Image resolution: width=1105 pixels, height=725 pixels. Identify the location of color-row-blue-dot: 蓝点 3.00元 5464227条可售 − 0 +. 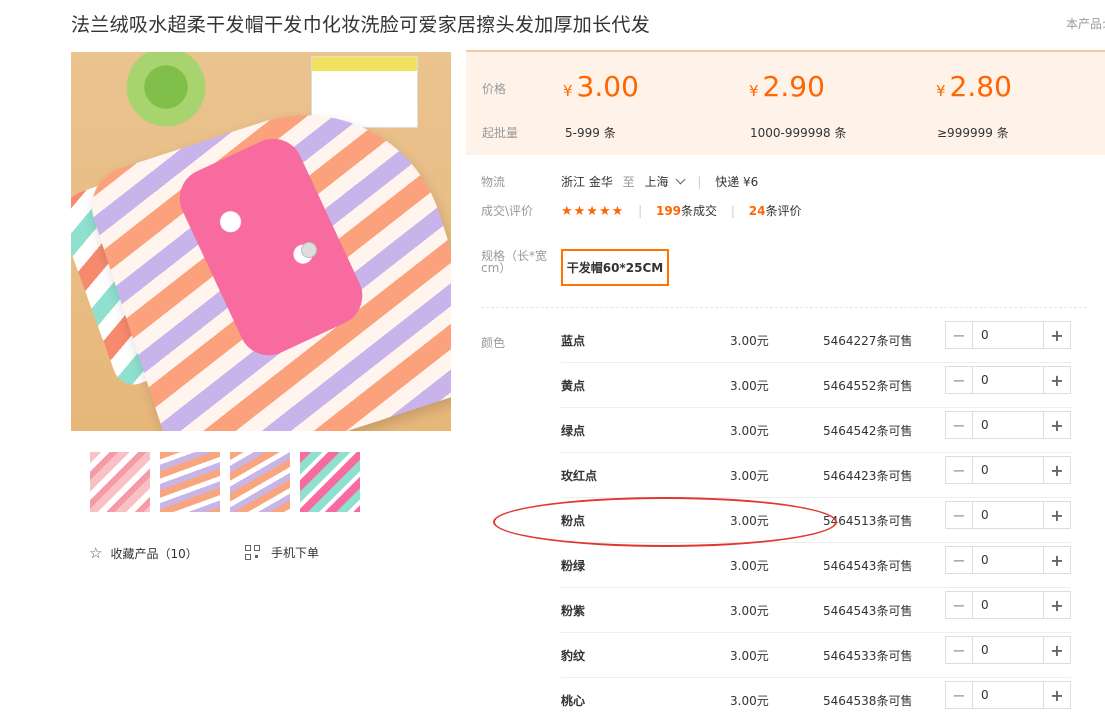
(816, 340).